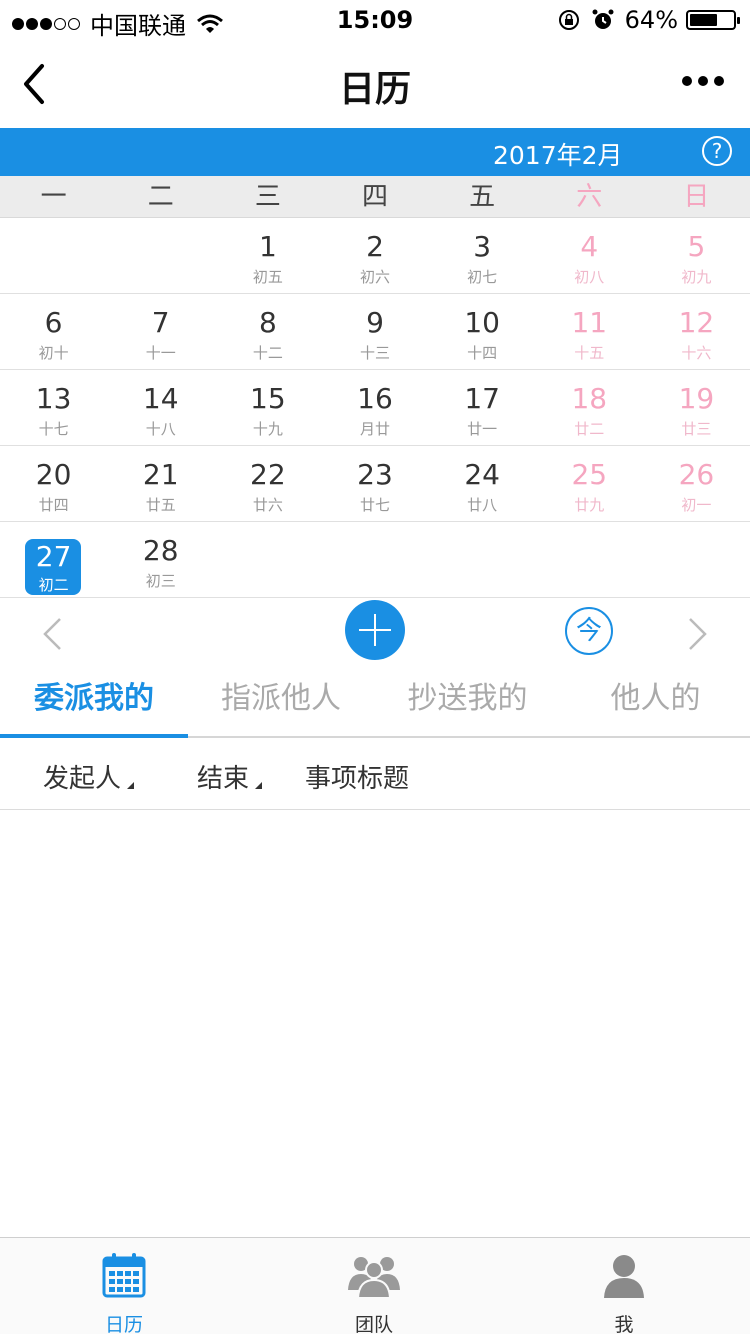  Describe the element at coordinates (698, 634) in the screenshot. I see `next-month-button` at that location.